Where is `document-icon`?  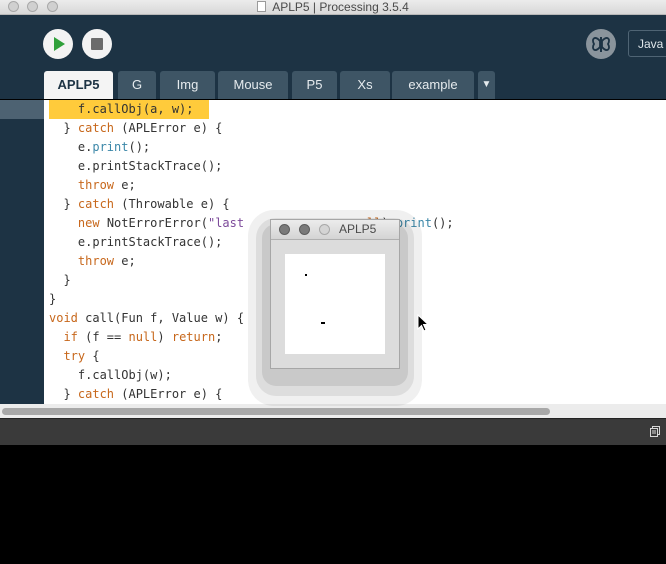 document-icon is located at coordinates (262, 6).